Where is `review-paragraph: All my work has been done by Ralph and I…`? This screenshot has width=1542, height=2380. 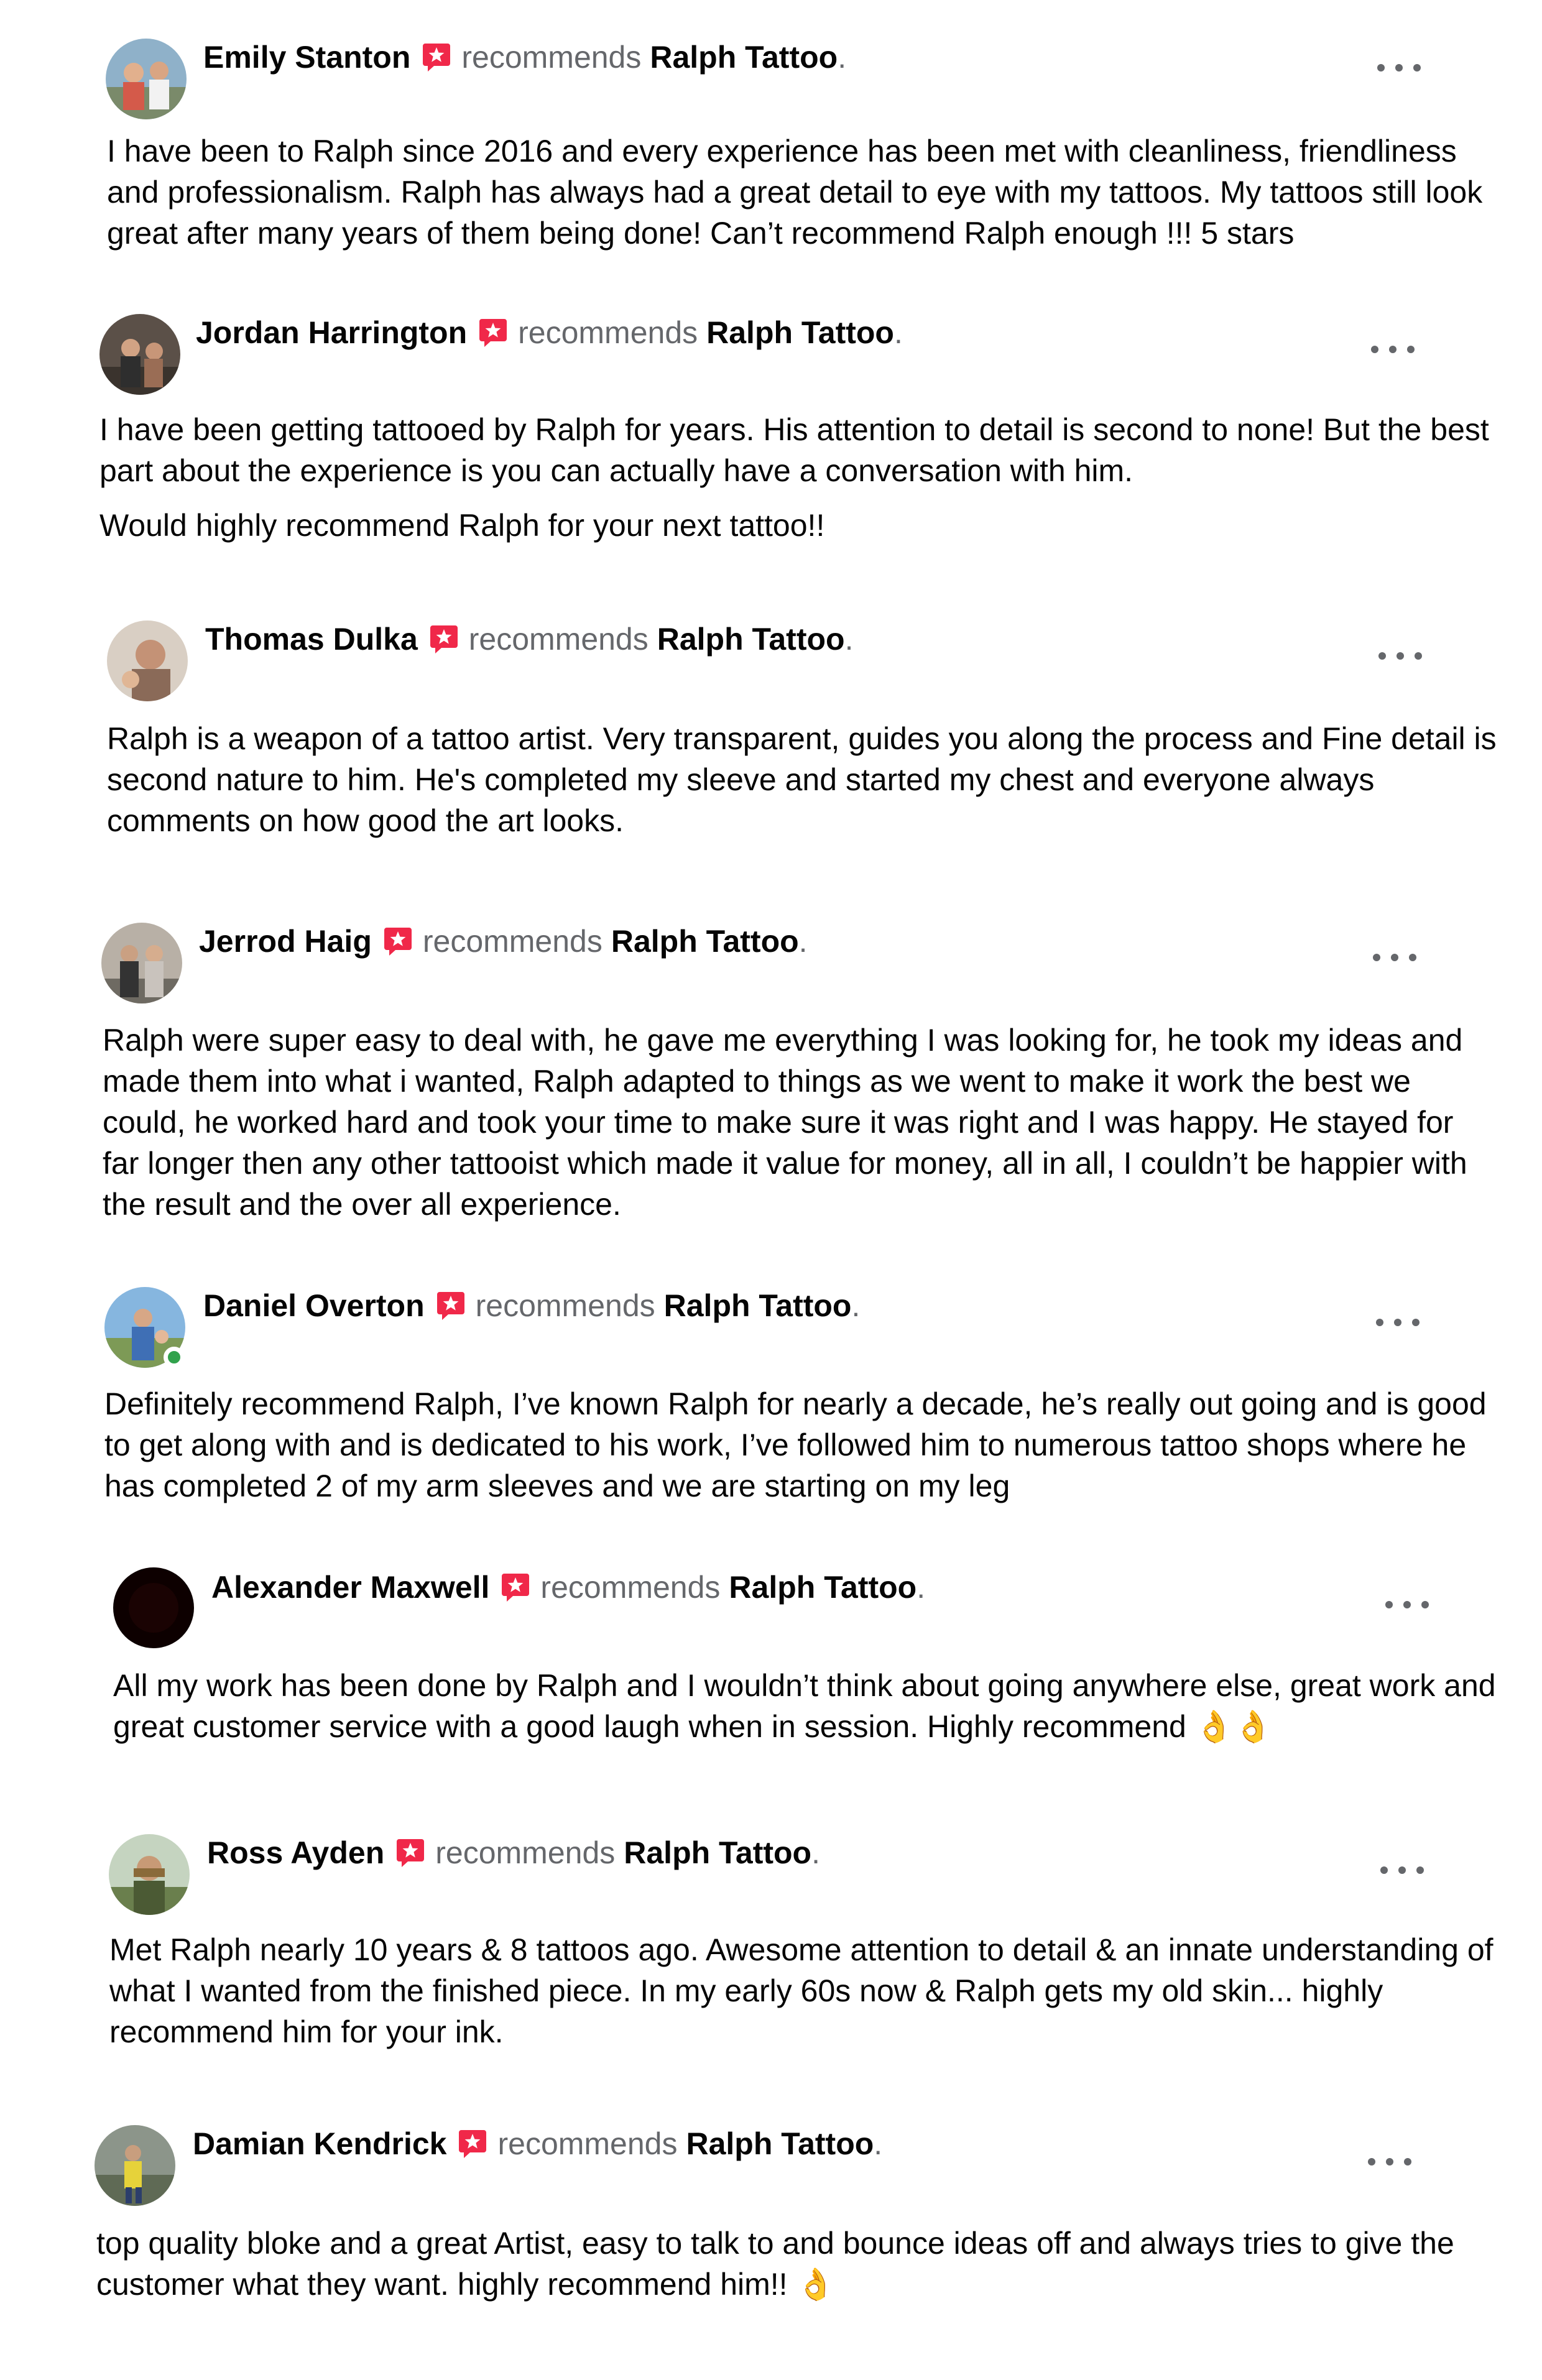
review-paragraph: All my work has been done by Ralph and I… is located at coordinates (804, 1706).